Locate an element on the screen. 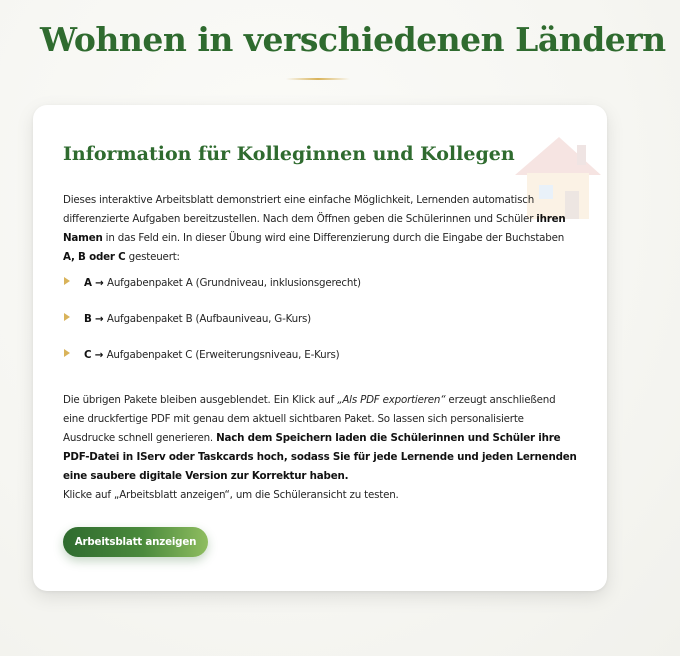 Image resolution: width=680 pixels, height=656 pixels. intro-text-3: gesteuert: is located at coordinates (152, 257).